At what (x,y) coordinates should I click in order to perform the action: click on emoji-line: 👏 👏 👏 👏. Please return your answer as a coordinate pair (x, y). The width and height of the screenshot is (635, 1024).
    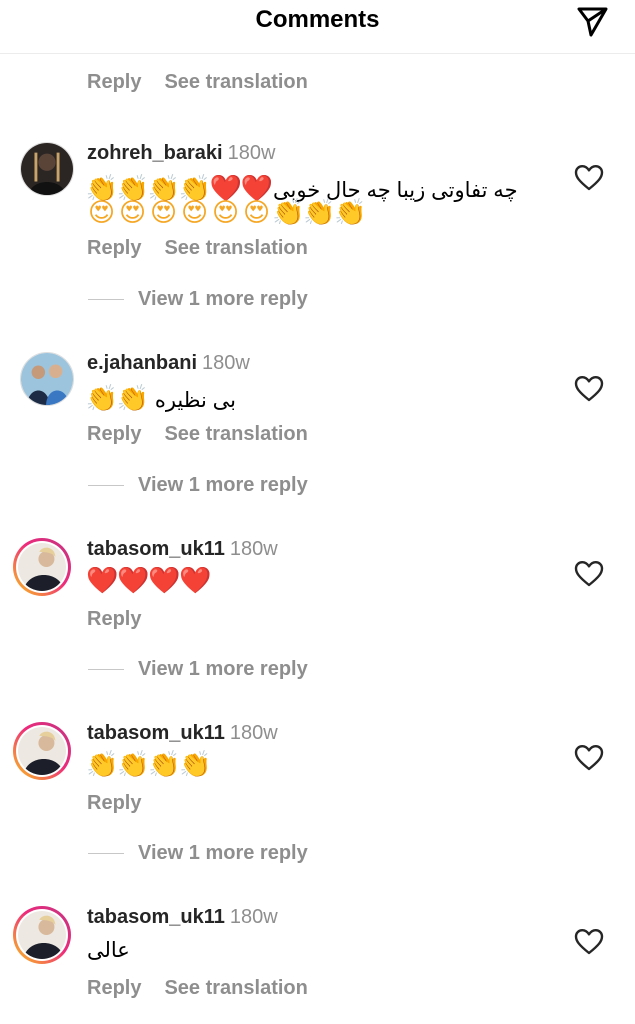
    Looking at the image, I should click on (149, 765).